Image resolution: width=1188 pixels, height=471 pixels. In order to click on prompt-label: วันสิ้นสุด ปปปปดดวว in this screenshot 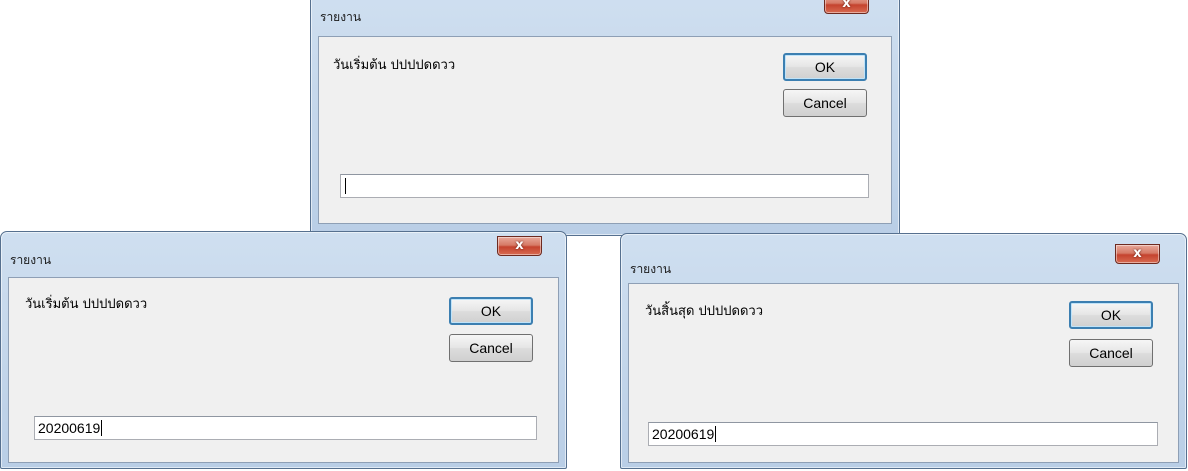, I will do `click(704, 311)`.